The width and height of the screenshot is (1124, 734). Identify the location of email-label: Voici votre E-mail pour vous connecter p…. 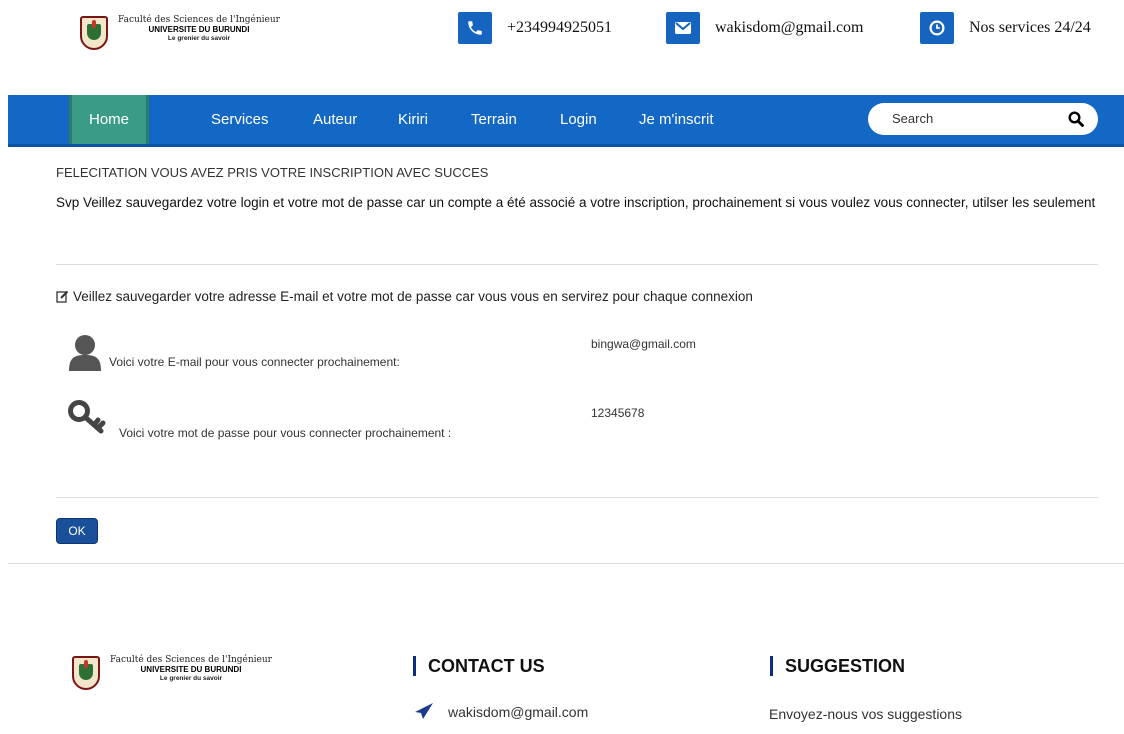
(254, 362).